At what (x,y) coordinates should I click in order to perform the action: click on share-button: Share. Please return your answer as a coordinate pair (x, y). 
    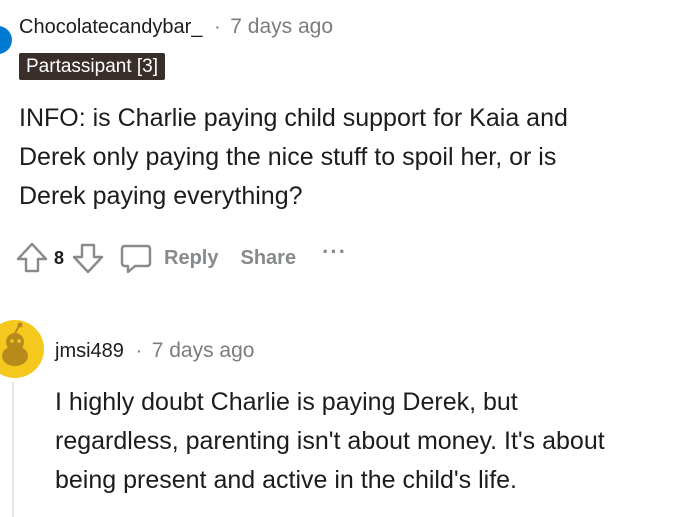
    Looking at the image, I should click on (268, 258).